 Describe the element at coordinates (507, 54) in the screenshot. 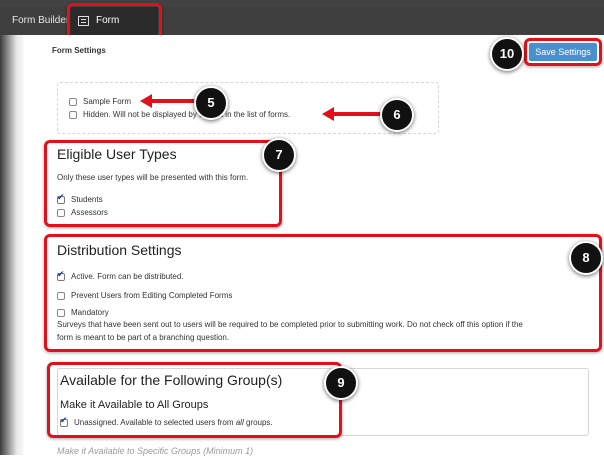

I see `callout-10: 10` at that location.